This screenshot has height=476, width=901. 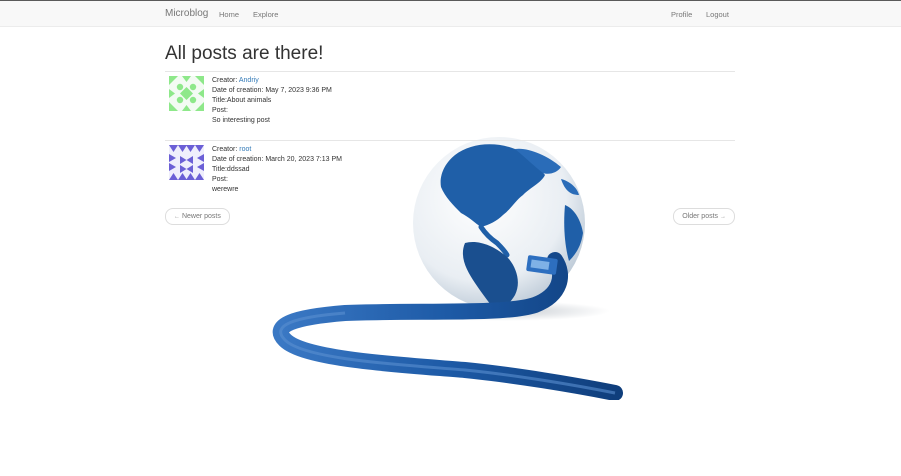 What do you see at coordinates (238, 169) in the screenshot?
I see `post-title: ddssad` at bounding box center [238, 169].